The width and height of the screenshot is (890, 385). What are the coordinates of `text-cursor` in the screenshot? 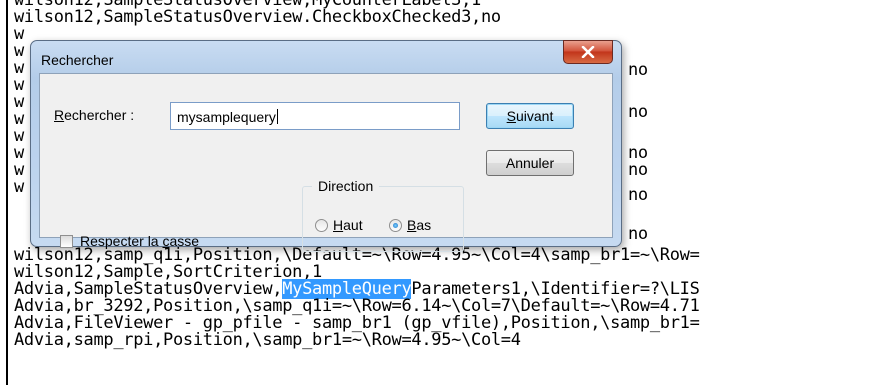 It's located at (277, 116).